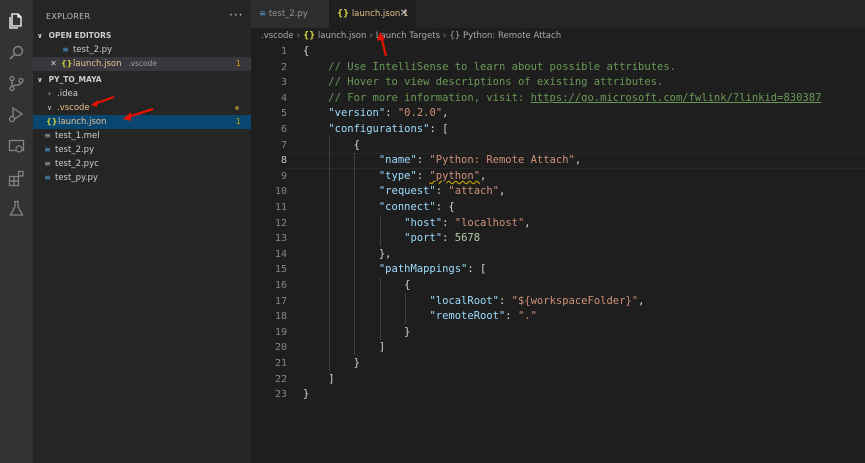 This screenshot has height=463, width=865. I want to click on line-number: 14, so click(280, 254).